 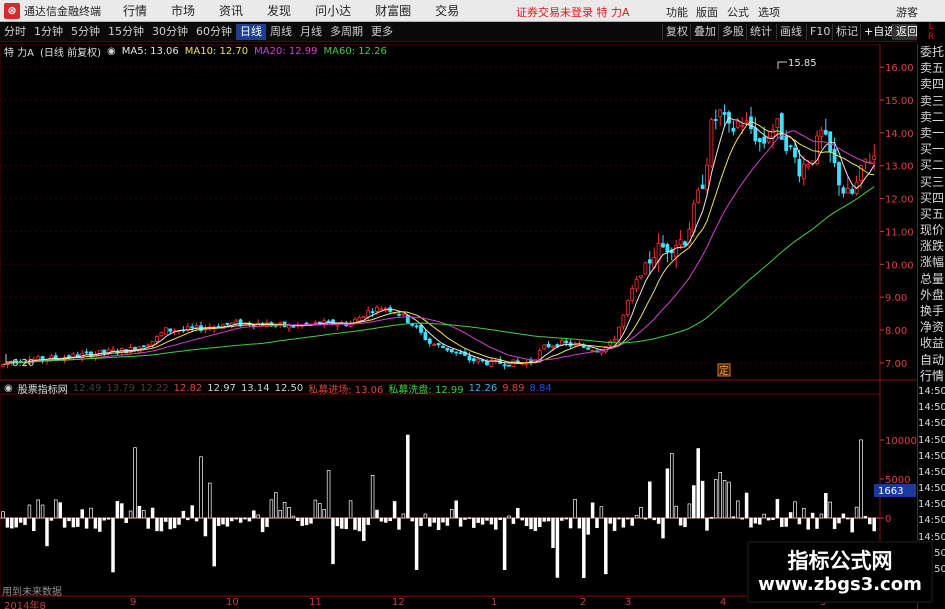 What do you see at coordinates (931, 33) in the screenshot?
I see `lr-toggle: L R` at bounding box center [931, 33].